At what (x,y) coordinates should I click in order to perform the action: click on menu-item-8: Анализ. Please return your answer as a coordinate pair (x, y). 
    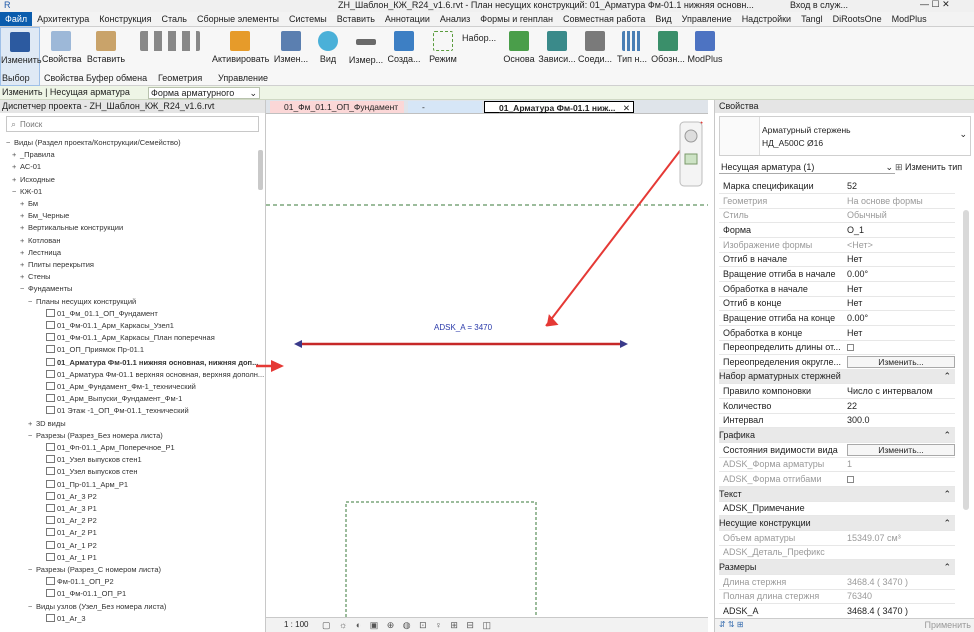
    Looking at the image, I should click on (455, 19).